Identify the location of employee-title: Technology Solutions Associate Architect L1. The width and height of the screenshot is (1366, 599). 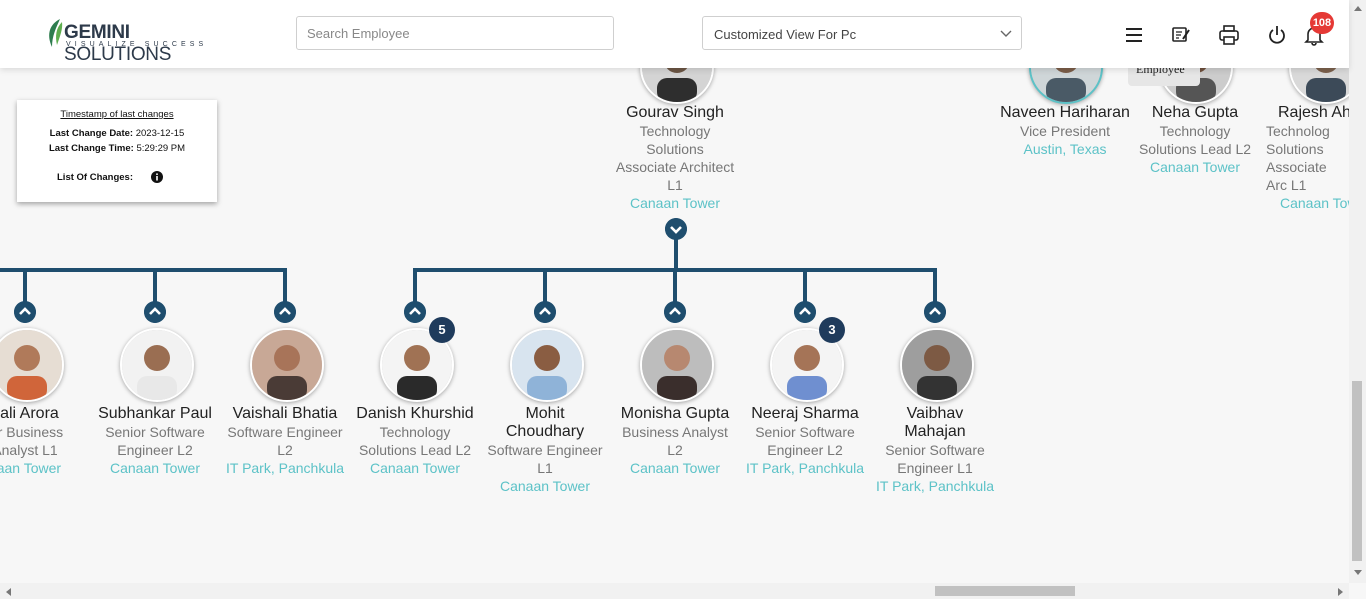
(675, 158).